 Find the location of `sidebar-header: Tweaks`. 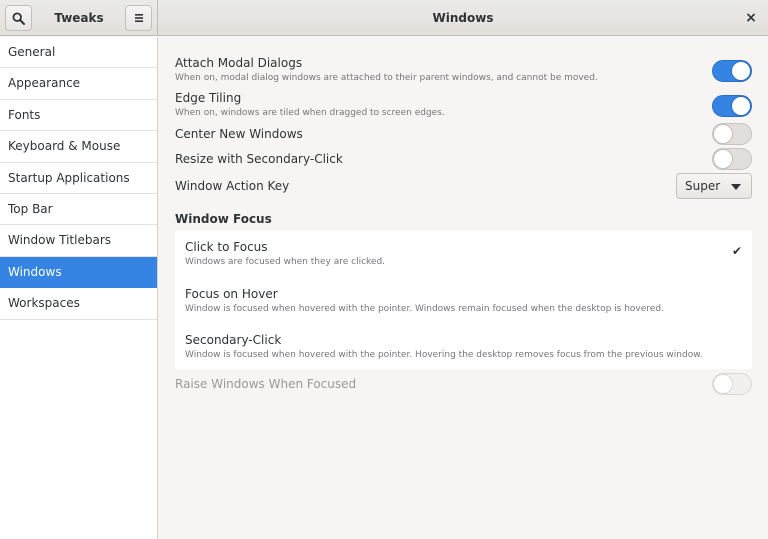

sidebar-header: Tweaks is located at coordinates (79, 18).